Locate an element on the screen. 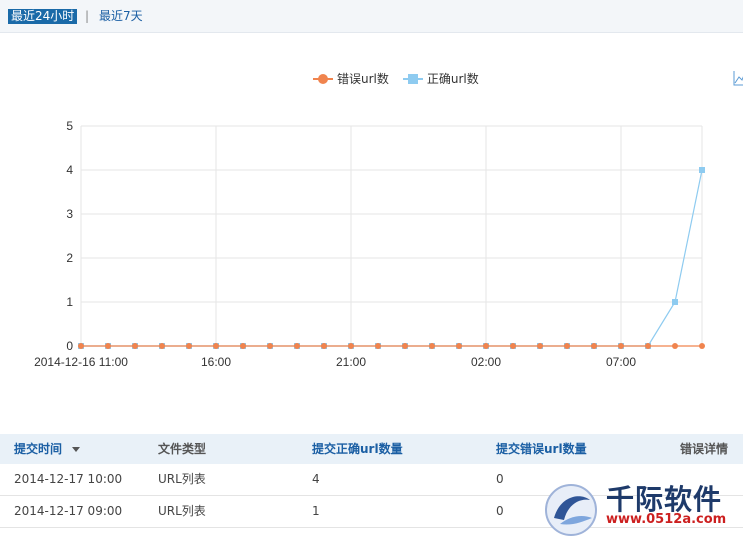  y-tick-label: 3 is located at coordinates (69, 214).